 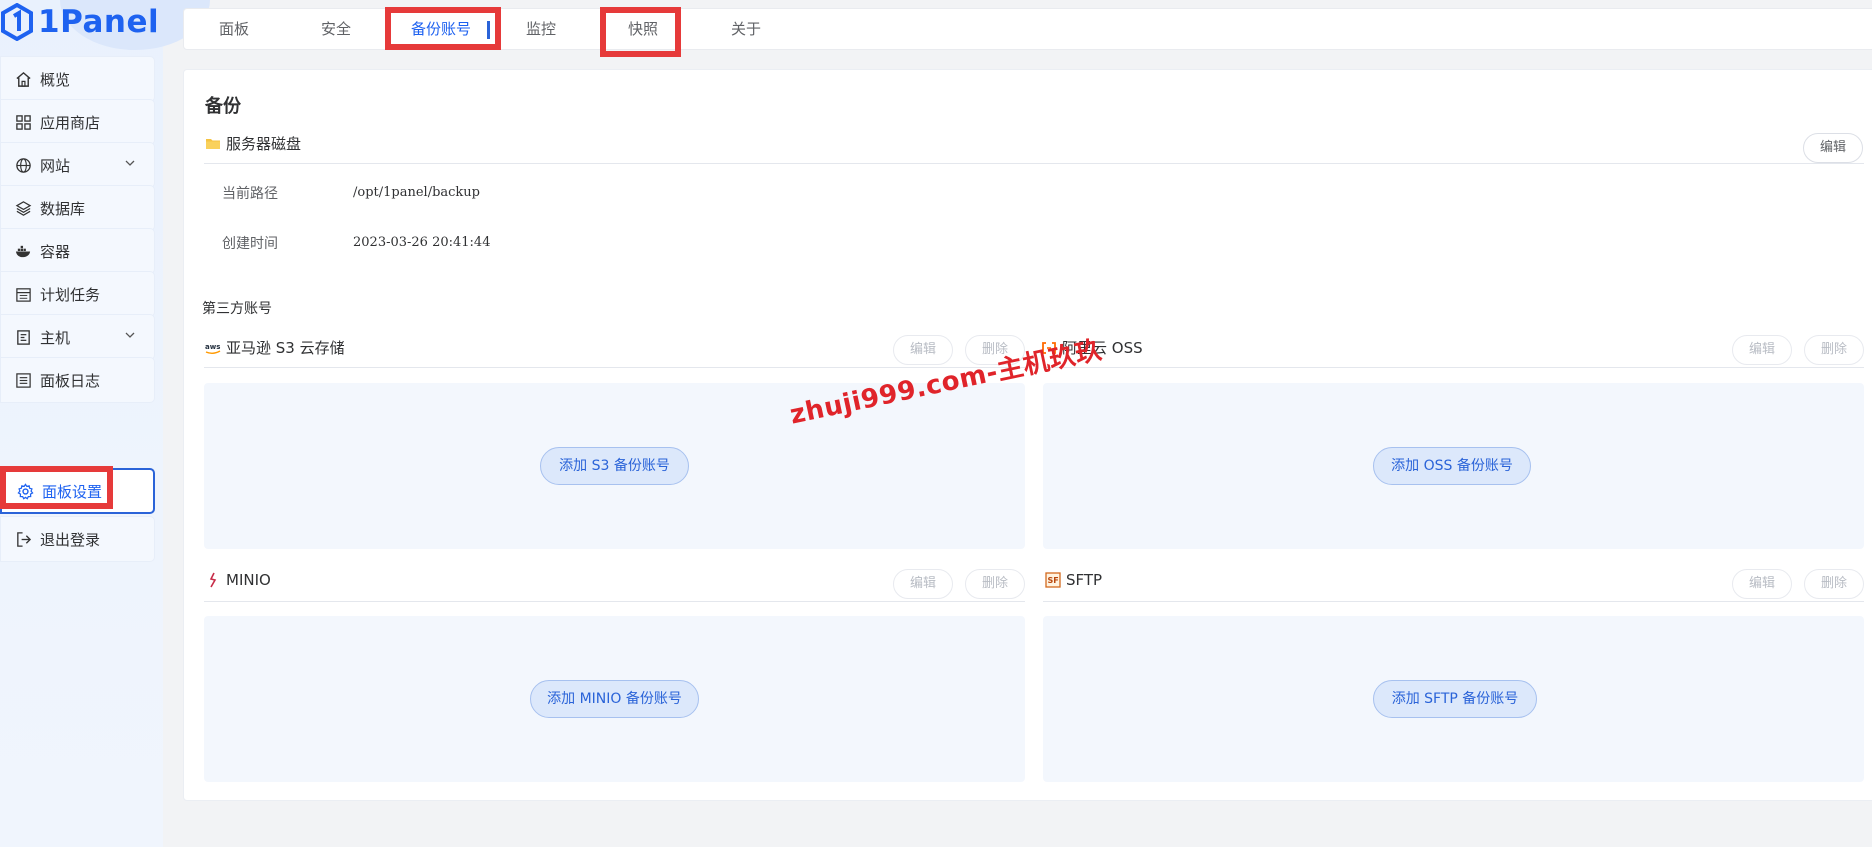 I want to click on path-label: 当前路径, so click(x=250, y=194).